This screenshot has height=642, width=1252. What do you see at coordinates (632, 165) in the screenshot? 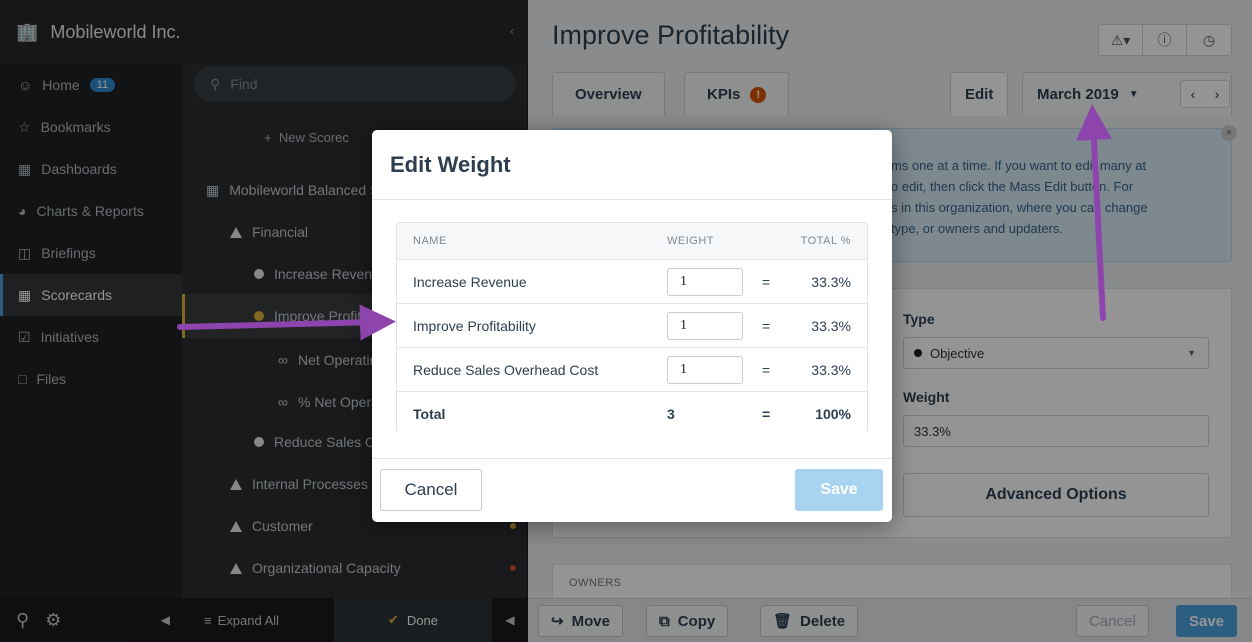
I see `modal-title: Edit Weight` at bounding box center [632, 165].